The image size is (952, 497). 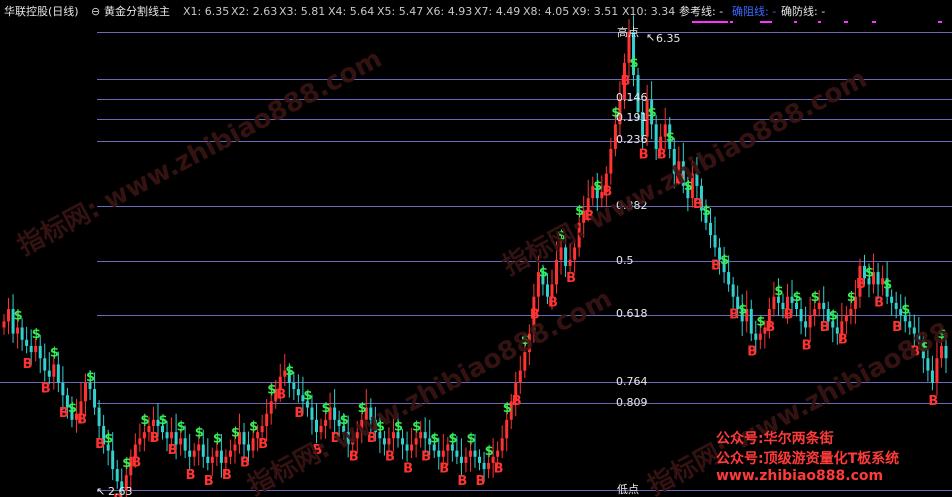 I want to click on fib-label: 0.191, so click(x=632, y=117).